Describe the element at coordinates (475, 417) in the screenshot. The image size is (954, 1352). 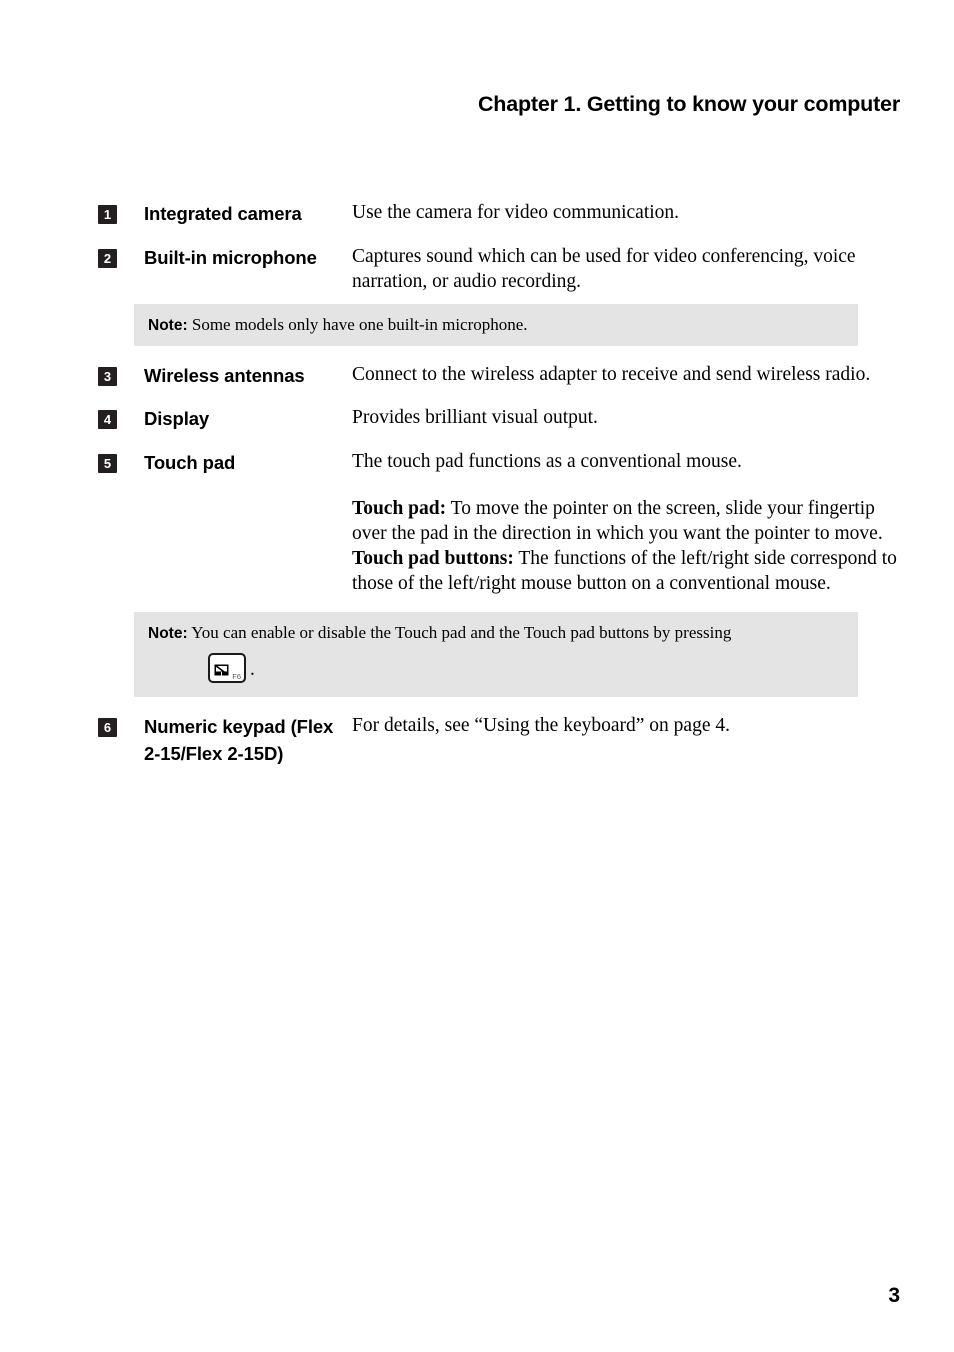
I see `feature-description-text: Provides brilliant visual output.` at that location.